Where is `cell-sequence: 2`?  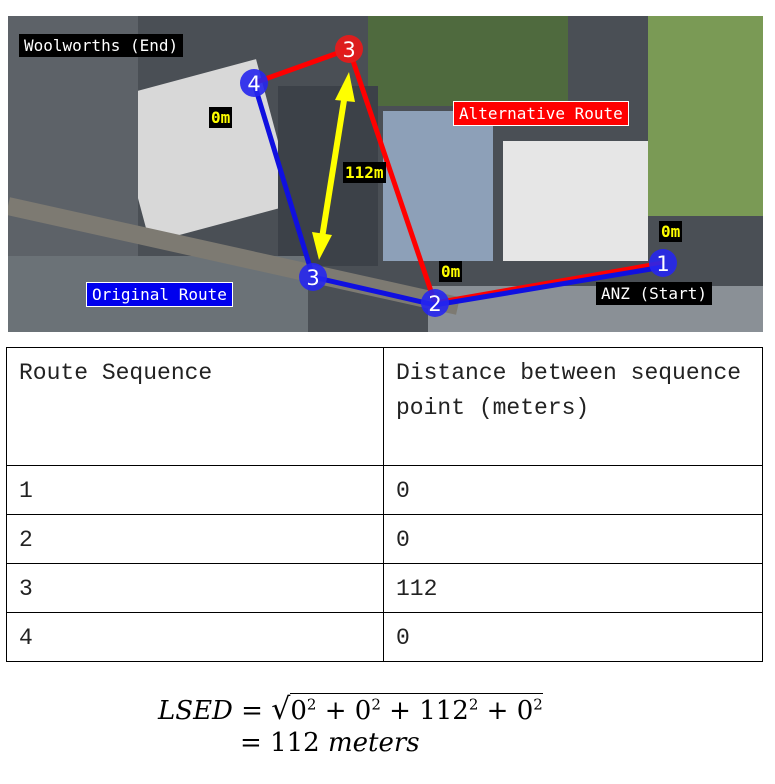
cell-sequence: 2 is located at coordinates (195, 539).